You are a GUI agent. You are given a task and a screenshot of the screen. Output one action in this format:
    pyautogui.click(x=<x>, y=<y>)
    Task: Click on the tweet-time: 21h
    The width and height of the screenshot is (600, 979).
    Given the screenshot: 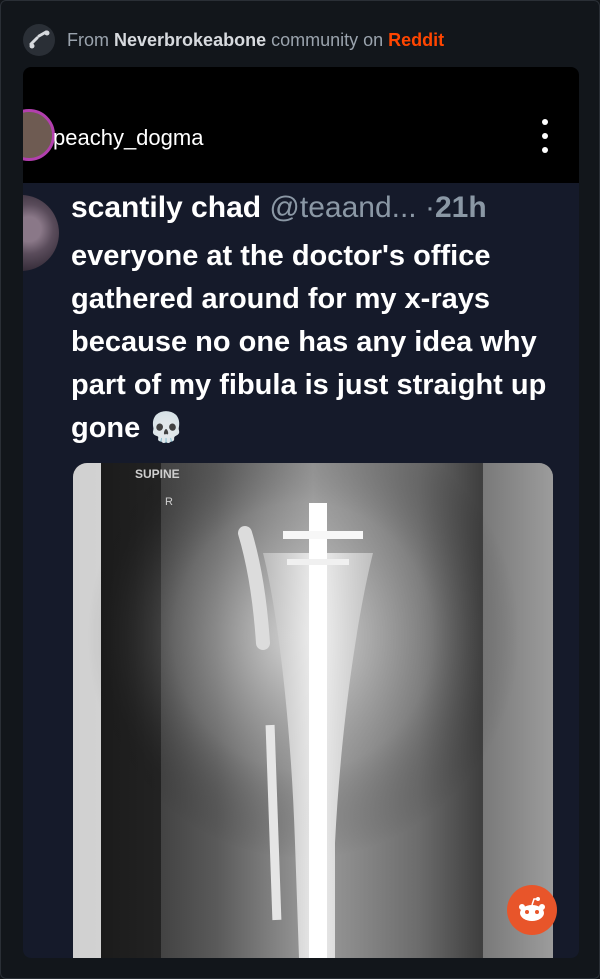 What is the action you would take?
    pyautogui.click(x=460, y=207)
    